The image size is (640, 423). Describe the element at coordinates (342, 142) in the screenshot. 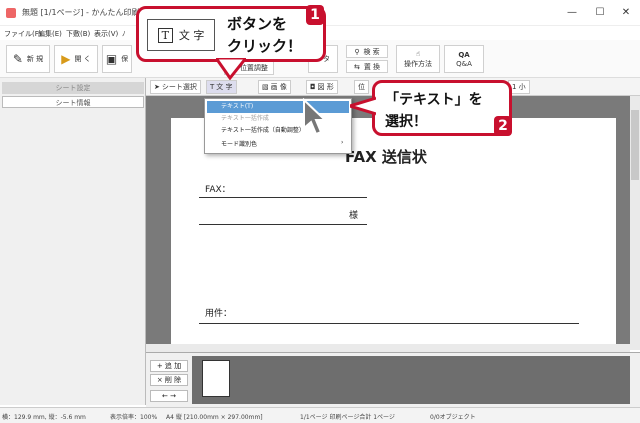

I see `submenu-arrow-icon: ›` at that location.